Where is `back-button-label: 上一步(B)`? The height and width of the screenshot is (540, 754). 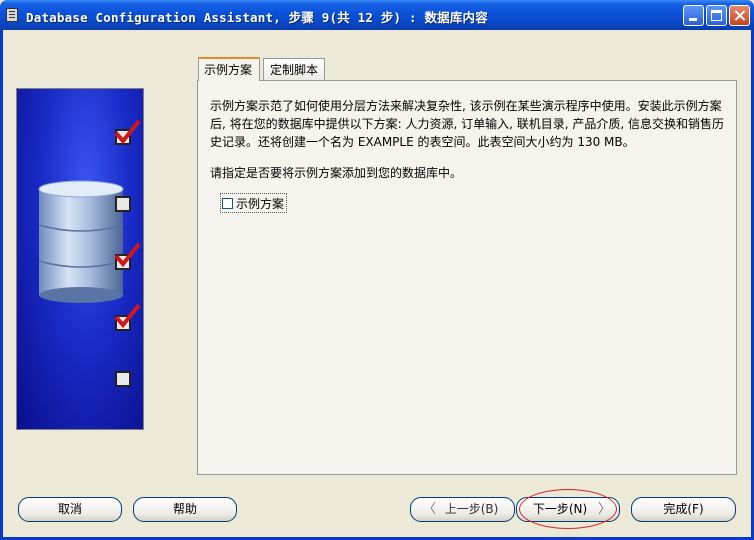
back-button-label: 上一步(B) is located at coordinates (471, 509).